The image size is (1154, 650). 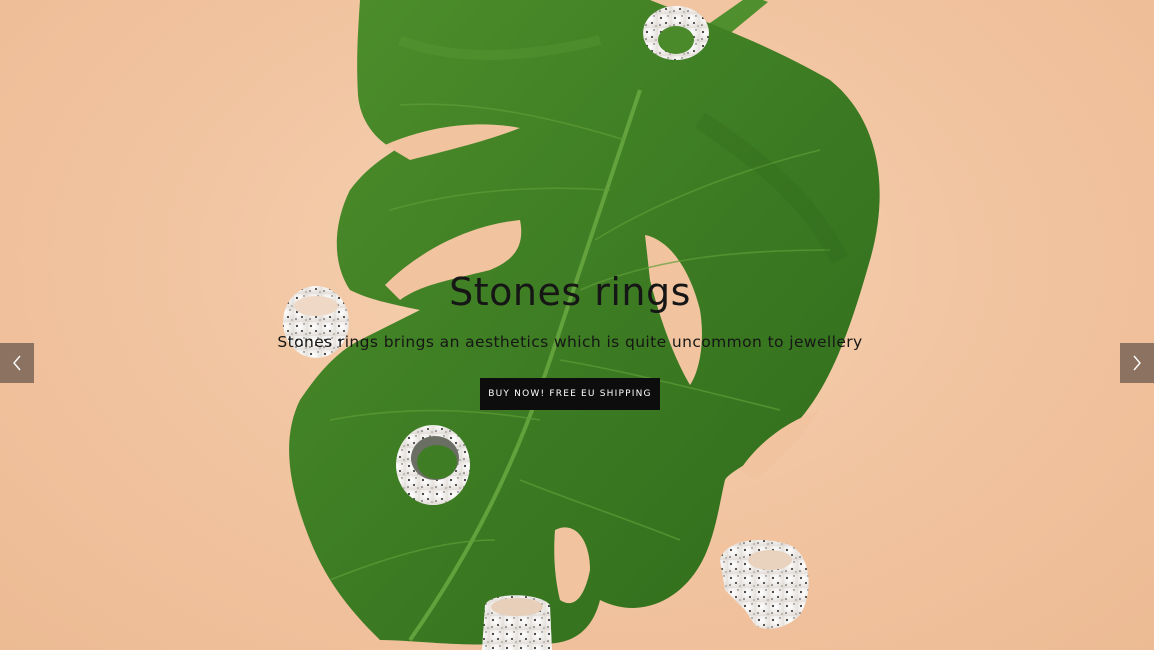 I want to click on buy-now-button: BUY NOW! FREE EU SHIPPING, so click(x=570, y=394).